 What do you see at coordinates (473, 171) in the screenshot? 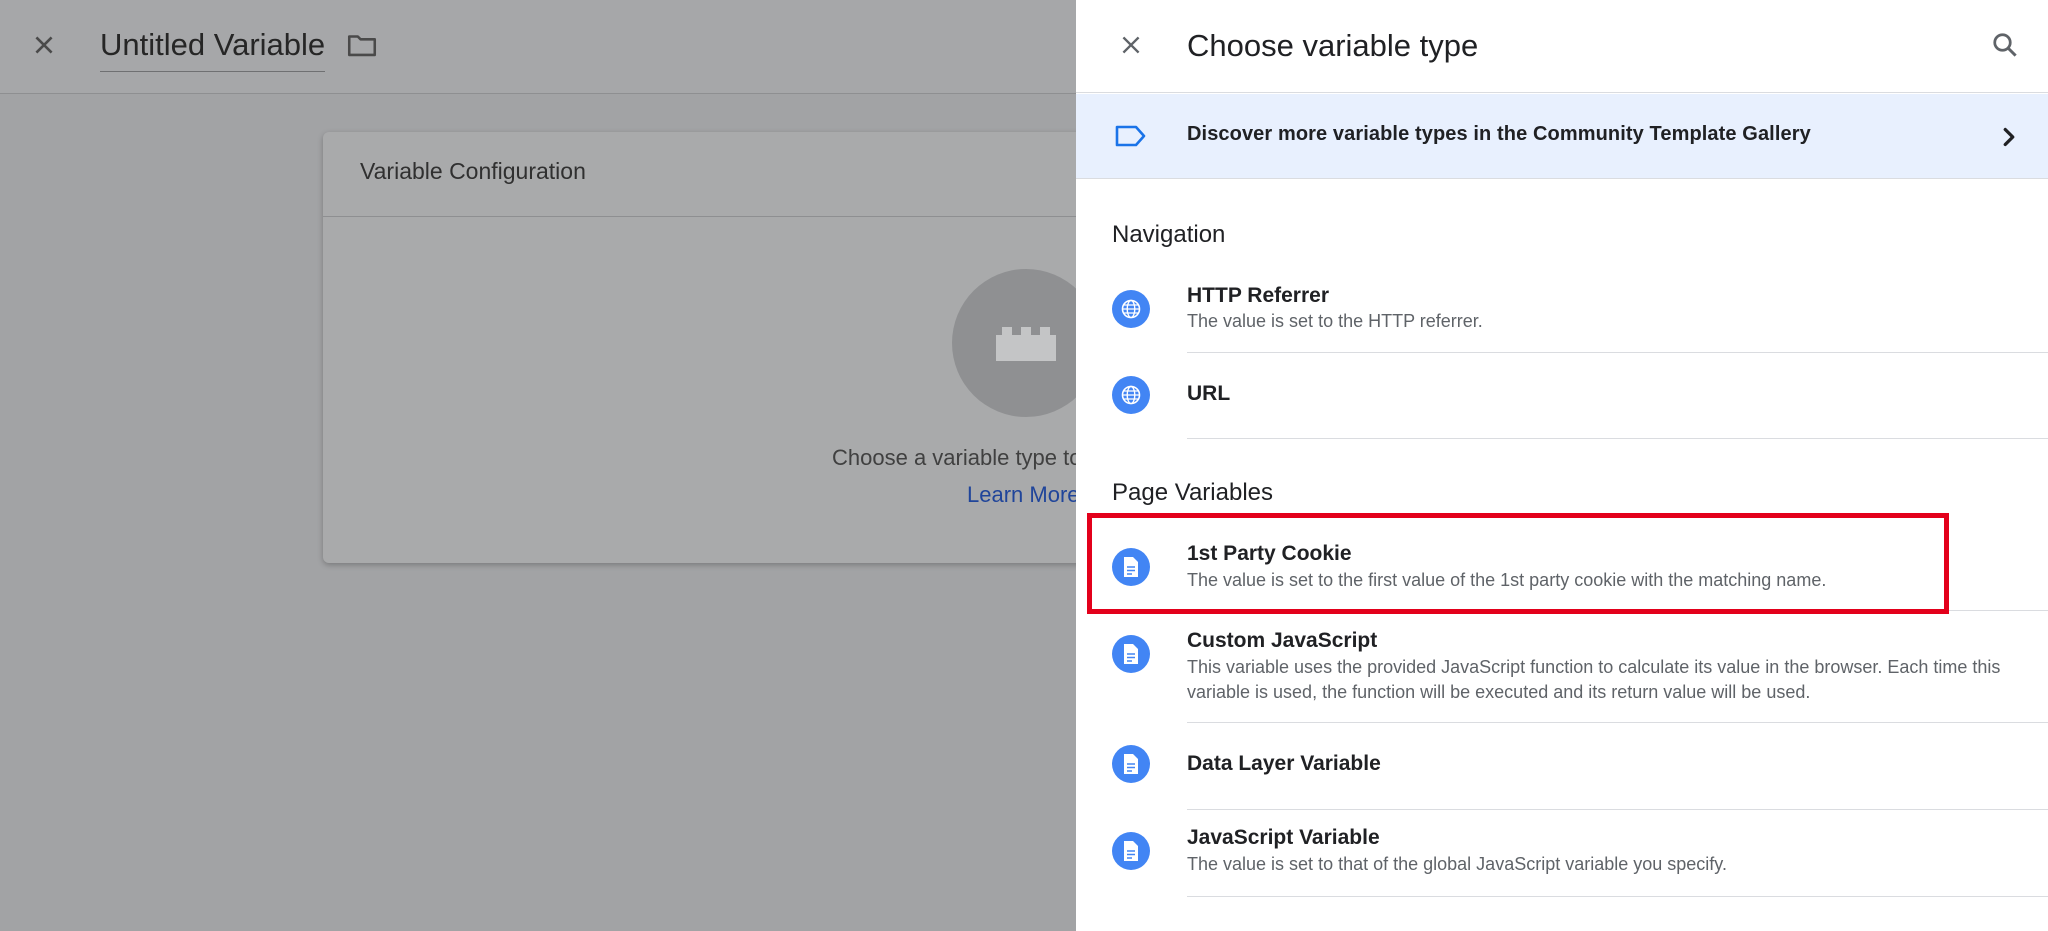
I see `card-title: Variable Configuration` at bounding box center [473, 171].